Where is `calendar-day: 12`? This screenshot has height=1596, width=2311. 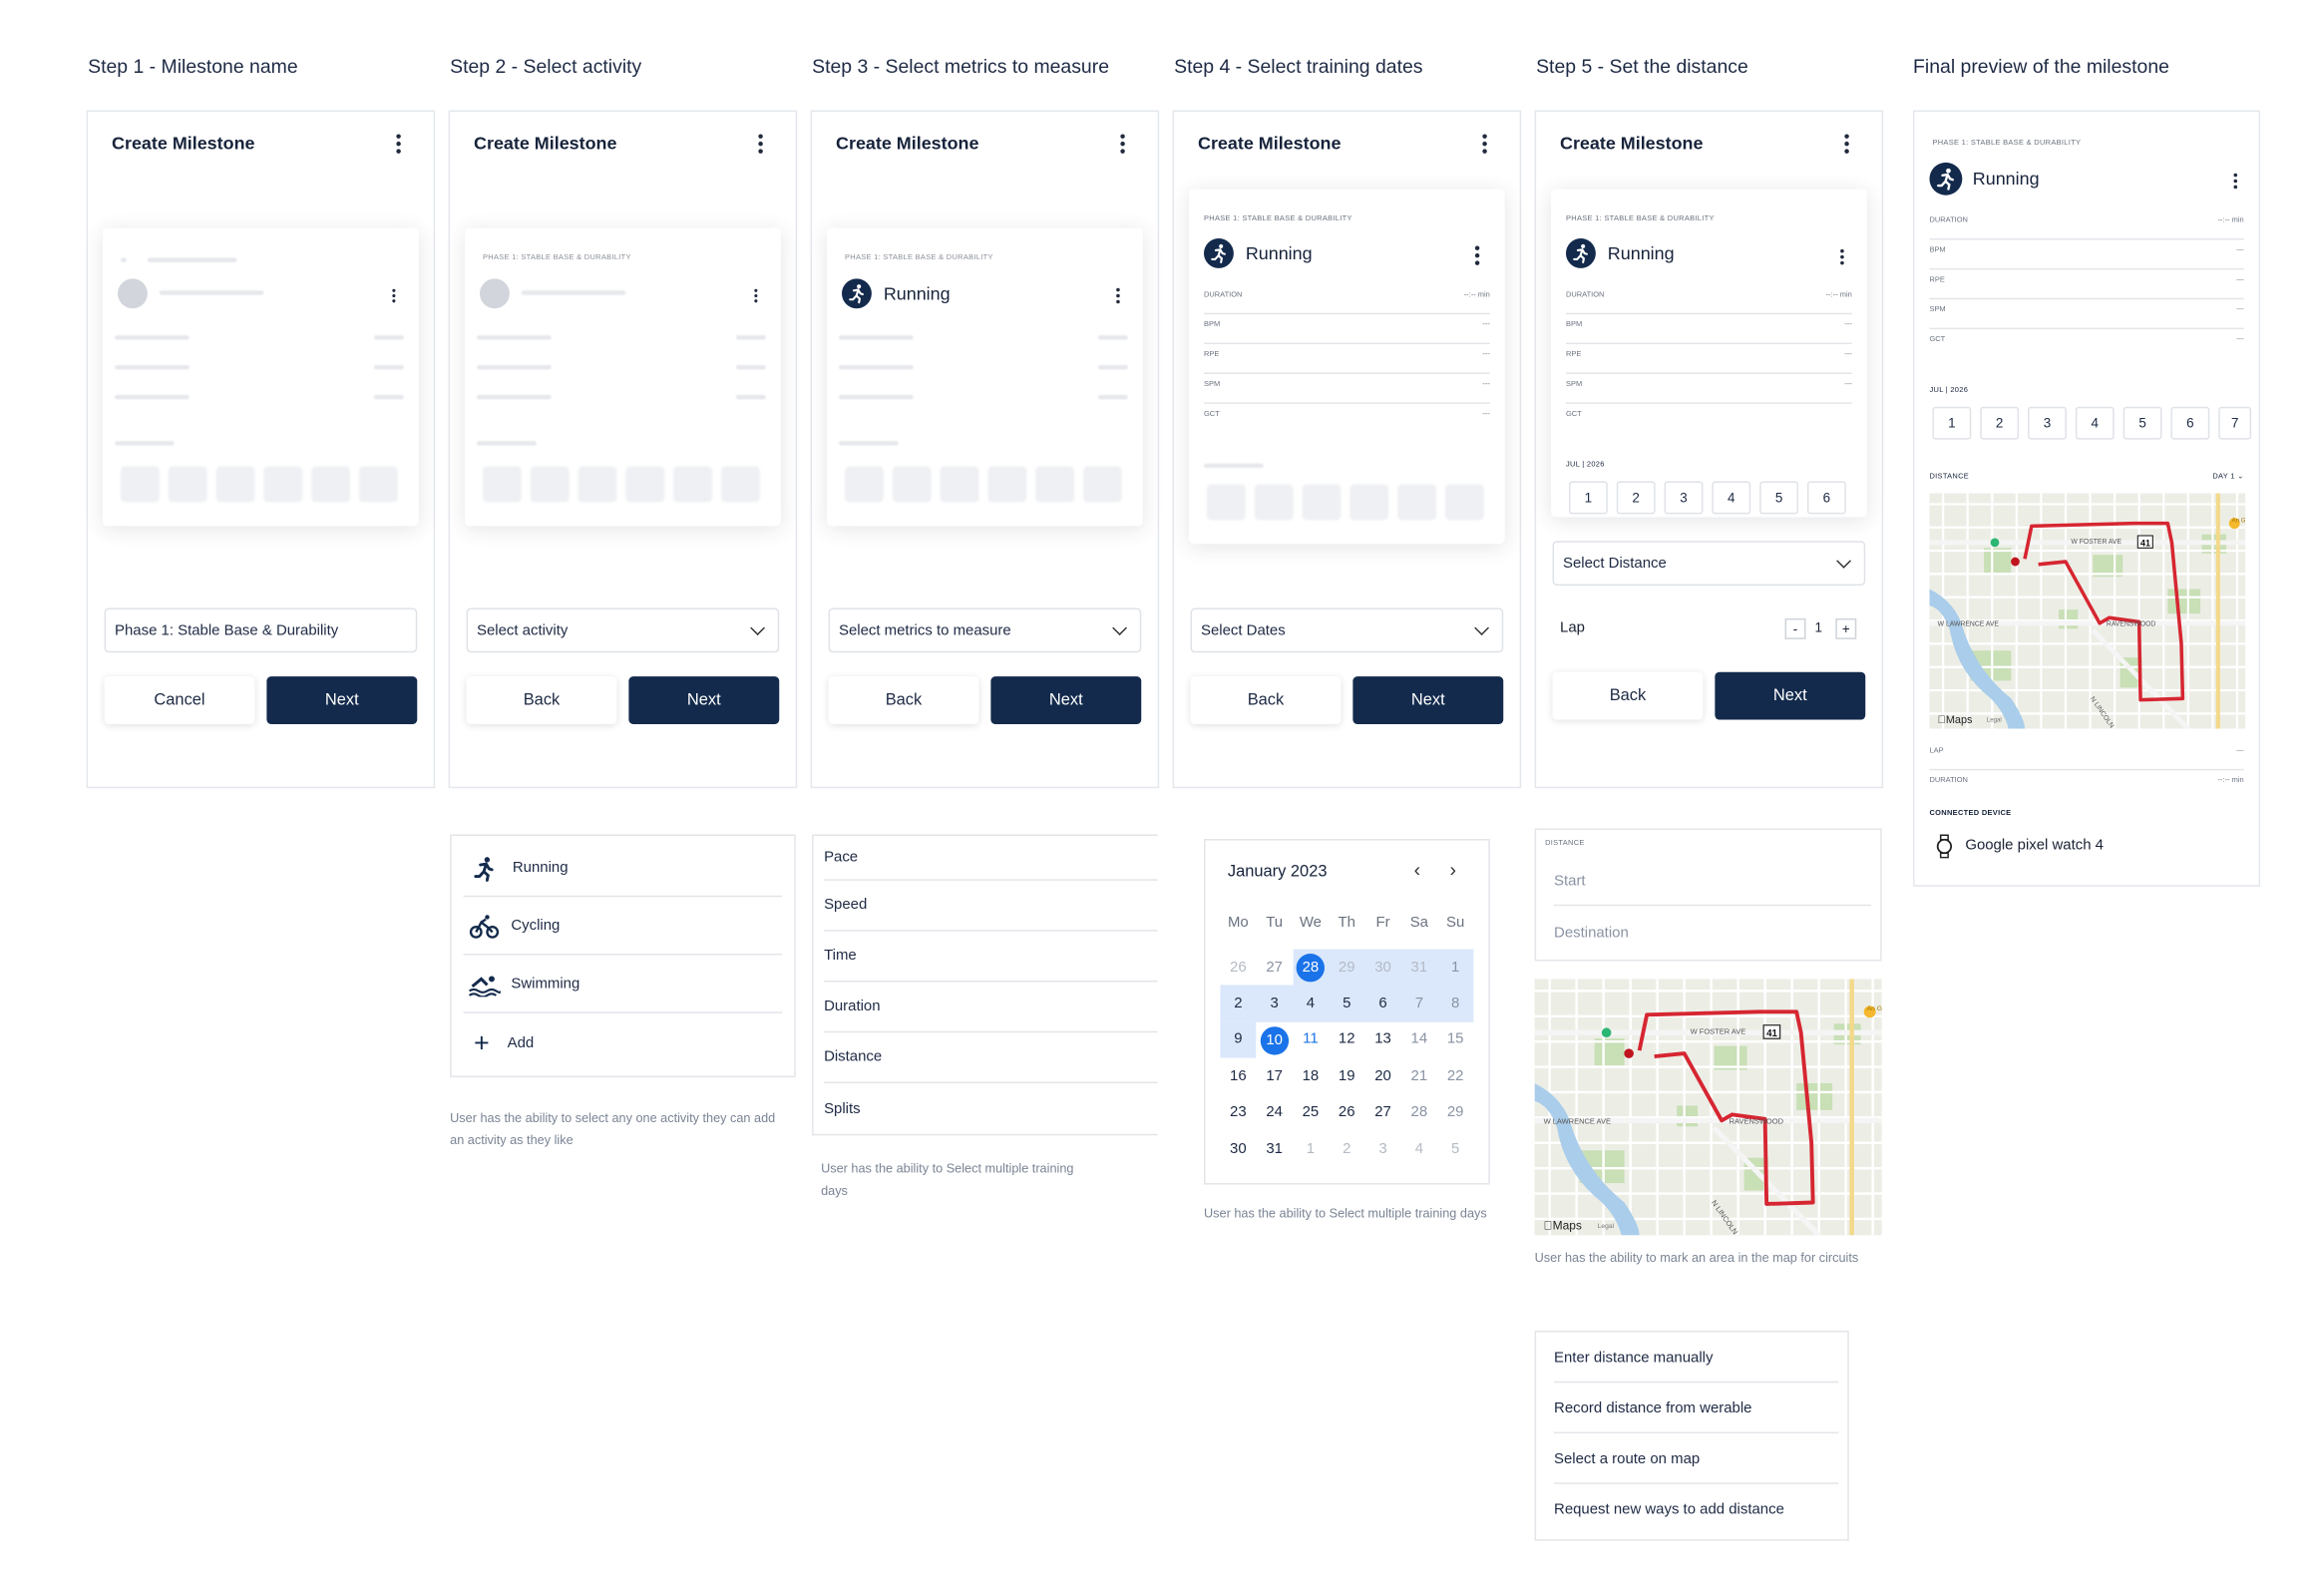 calendar-day: 12 is located at coordinates (1346, 1039).